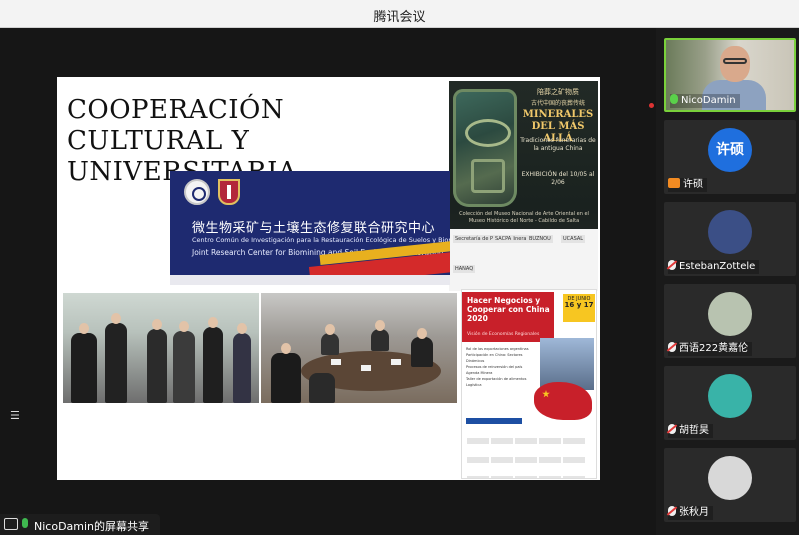 Image resolution: width=799 pixels, height=535 pixels. Describe the element at coordinates (399, 17) in the screenshot. I see `window-title: 腾讯会议` at that location.